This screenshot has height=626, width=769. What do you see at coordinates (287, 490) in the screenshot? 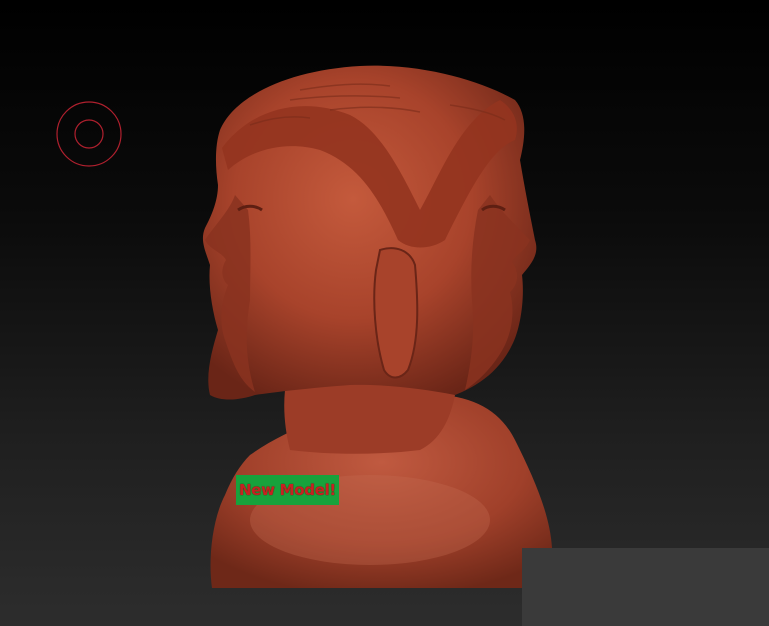
I see `new-model-badge: New Model!` at bounding box center [287, 490].